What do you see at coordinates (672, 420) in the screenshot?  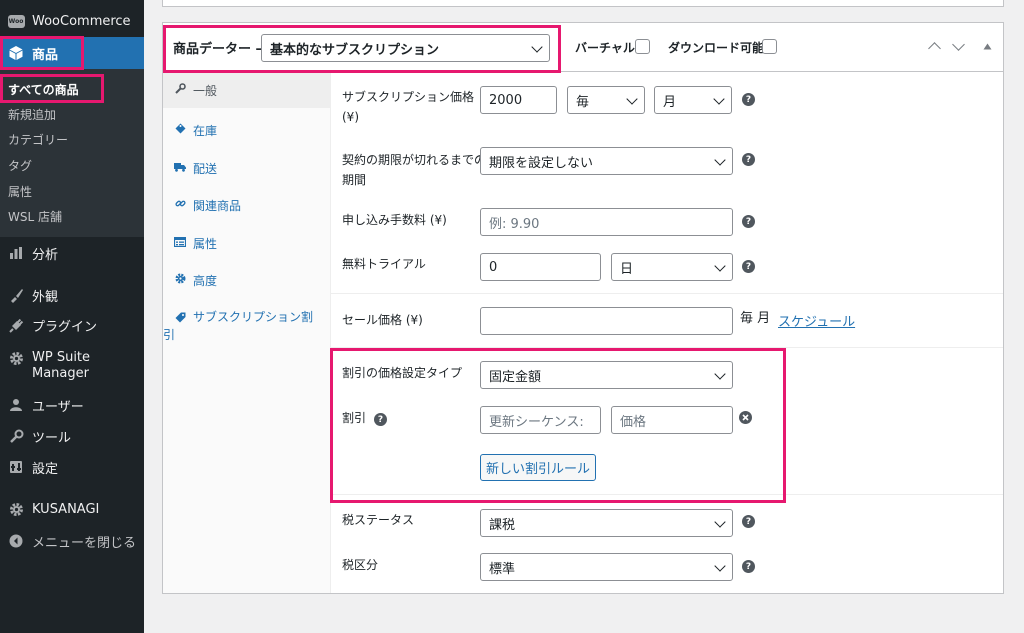 I see `discount-price-input: 価格` at bounding box center [672, 420].